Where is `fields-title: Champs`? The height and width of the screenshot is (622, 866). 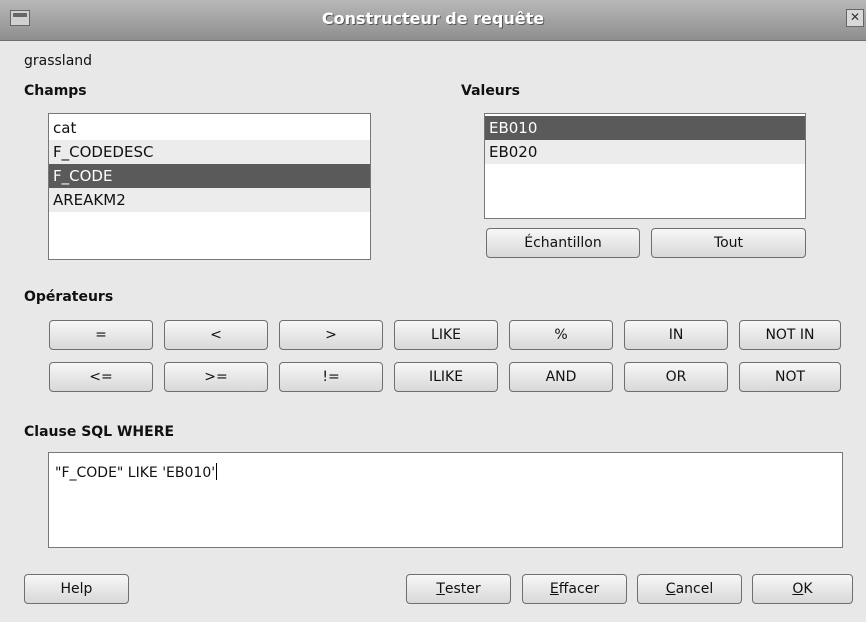
fields-title: Champs is located at coordinates (55, 91).